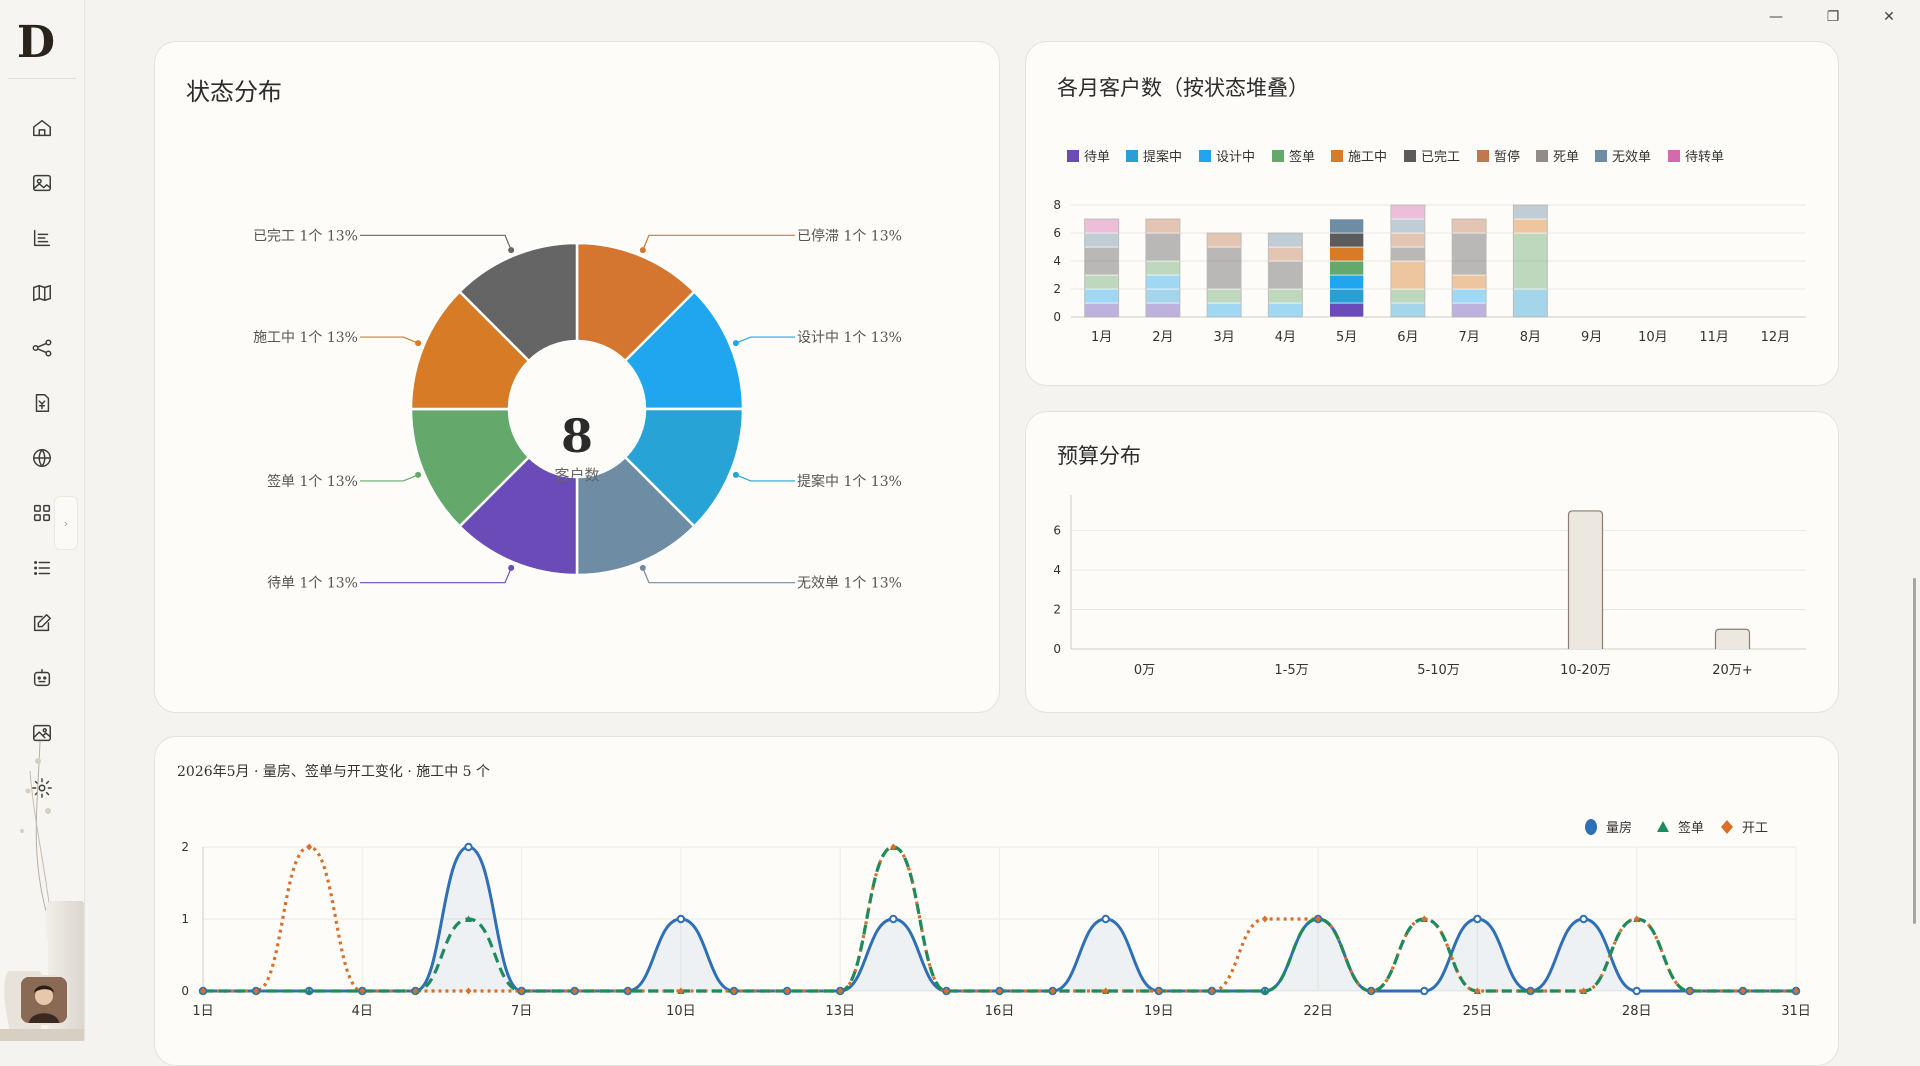 The width and height of the screenshot is (1920, 1066). I want to click on y-tick-label: 2, so click(1057, 289).